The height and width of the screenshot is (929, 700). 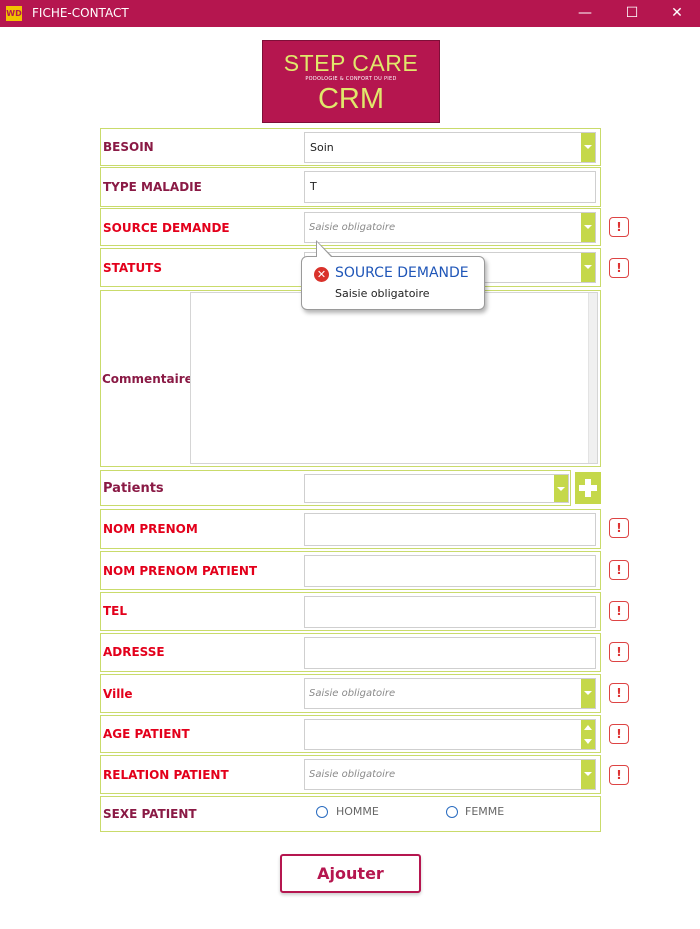 What do you see at coordinates (322, 147) in the screenshot?
I see `besoin-value: Soin` at bounding box center [322, 147].